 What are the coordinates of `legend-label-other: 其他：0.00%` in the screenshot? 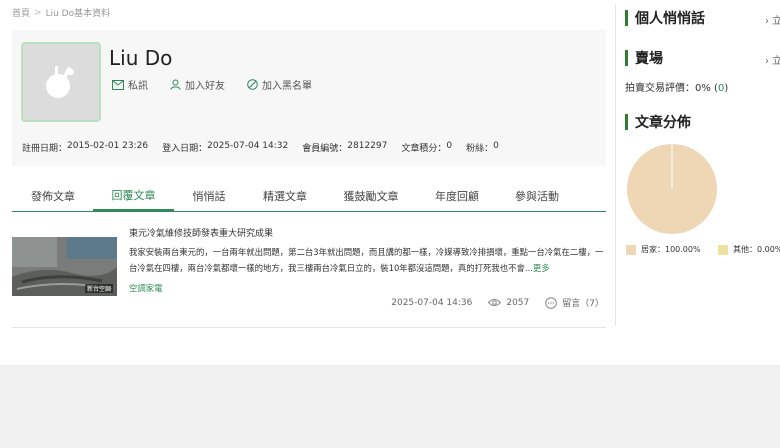 It's located at (756, 249).